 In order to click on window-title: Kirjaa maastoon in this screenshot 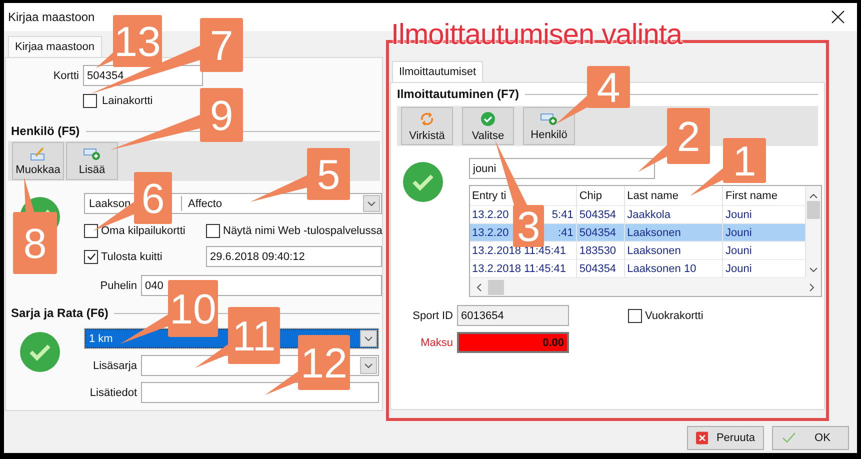, I will do `click(51, 17)`.